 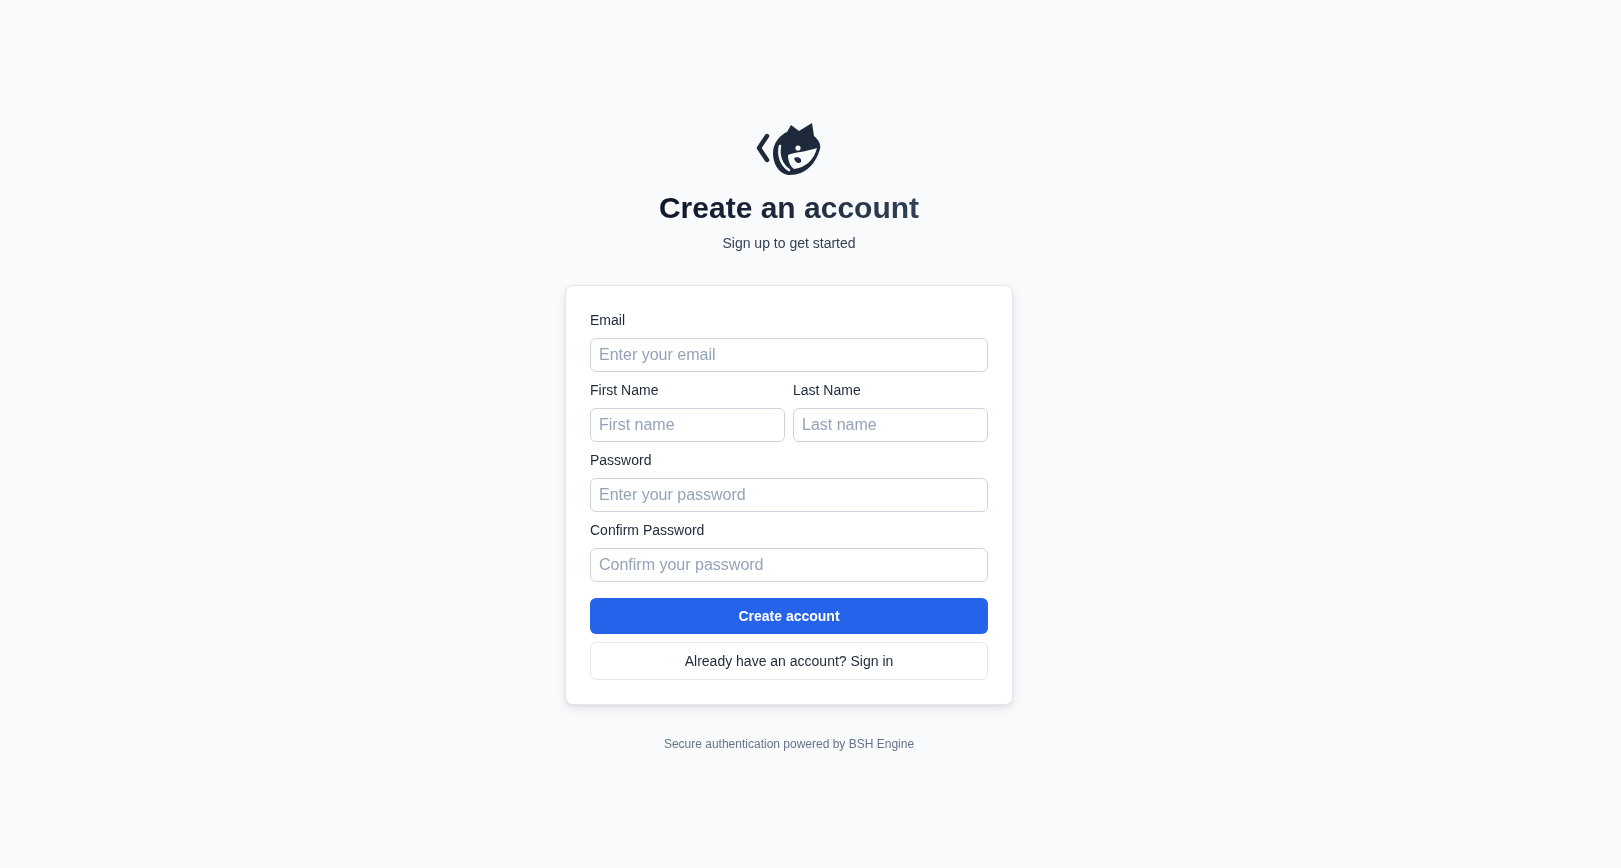 I want to click on page-subtitle: Sign up to get started, so click(x=789, y=243).